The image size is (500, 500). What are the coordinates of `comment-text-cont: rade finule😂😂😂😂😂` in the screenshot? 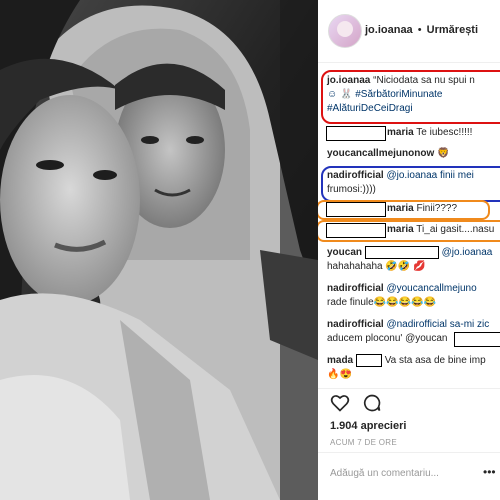 It's located at (381, 302).